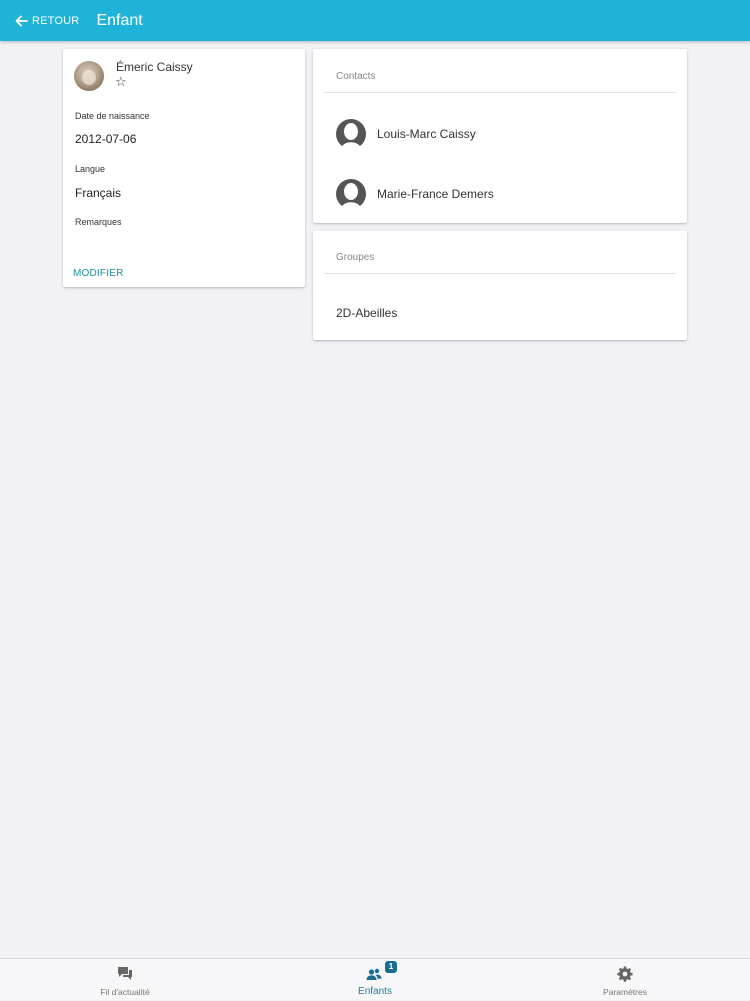  I want to click on birth-date-label: Date de naissance, so click(112, 116).